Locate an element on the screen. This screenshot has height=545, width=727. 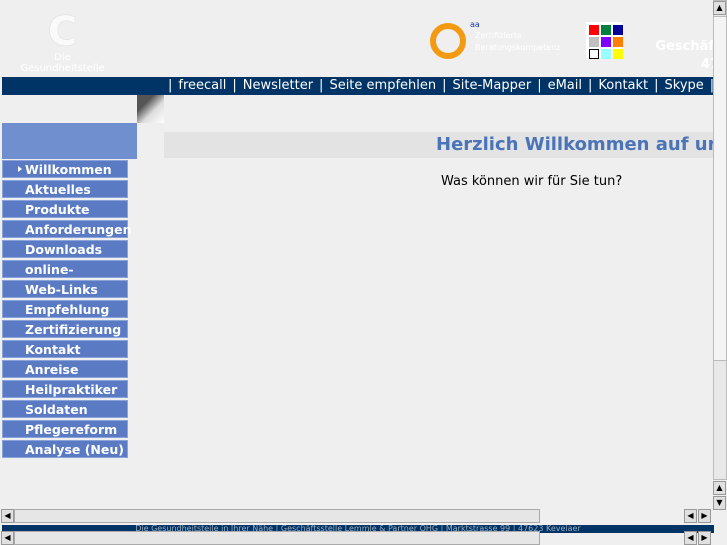
scroll-right-button: ▶ is located at coordinates (704, 516).